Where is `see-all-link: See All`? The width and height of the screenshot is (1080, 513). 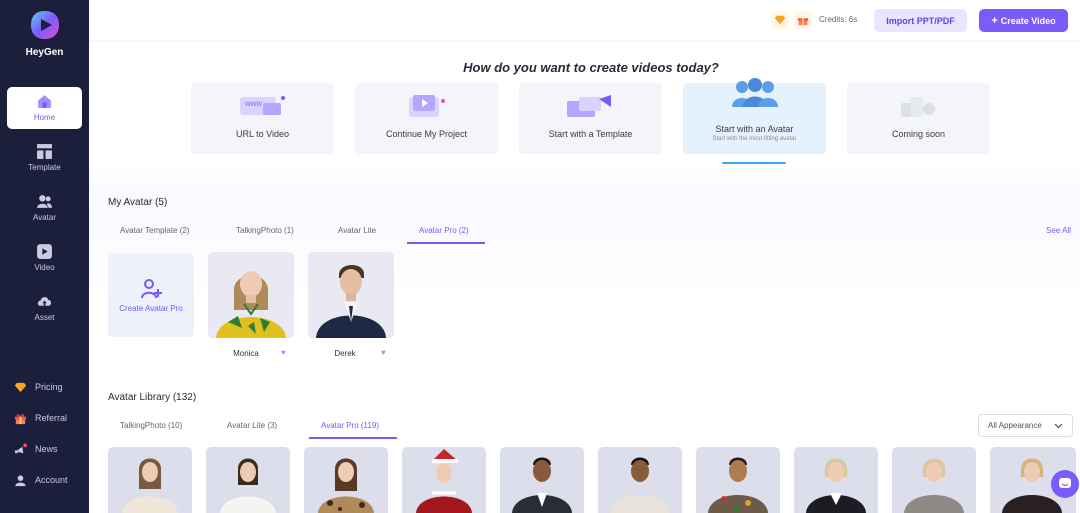 see-all-link: See All is located at coordinates (1058, 230).